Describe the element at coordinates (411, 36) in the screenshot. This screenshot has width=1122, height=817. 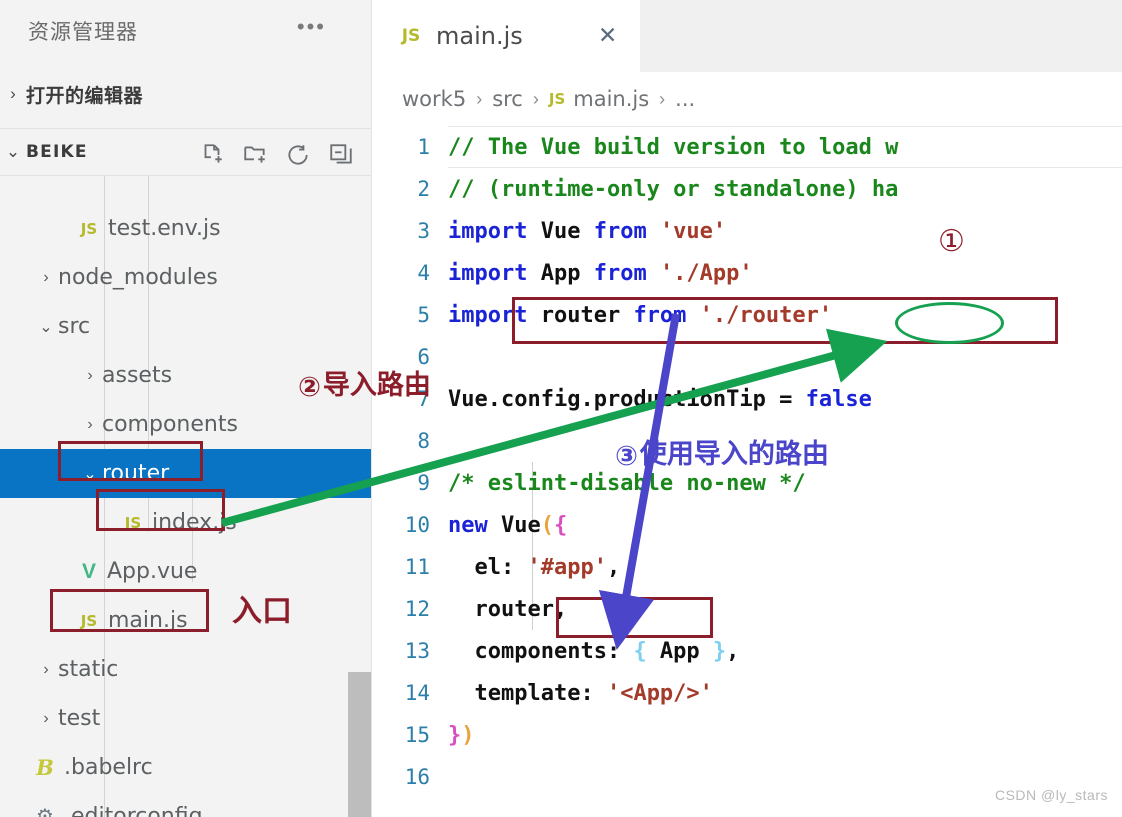
I see `js-icon: JS` at that location.